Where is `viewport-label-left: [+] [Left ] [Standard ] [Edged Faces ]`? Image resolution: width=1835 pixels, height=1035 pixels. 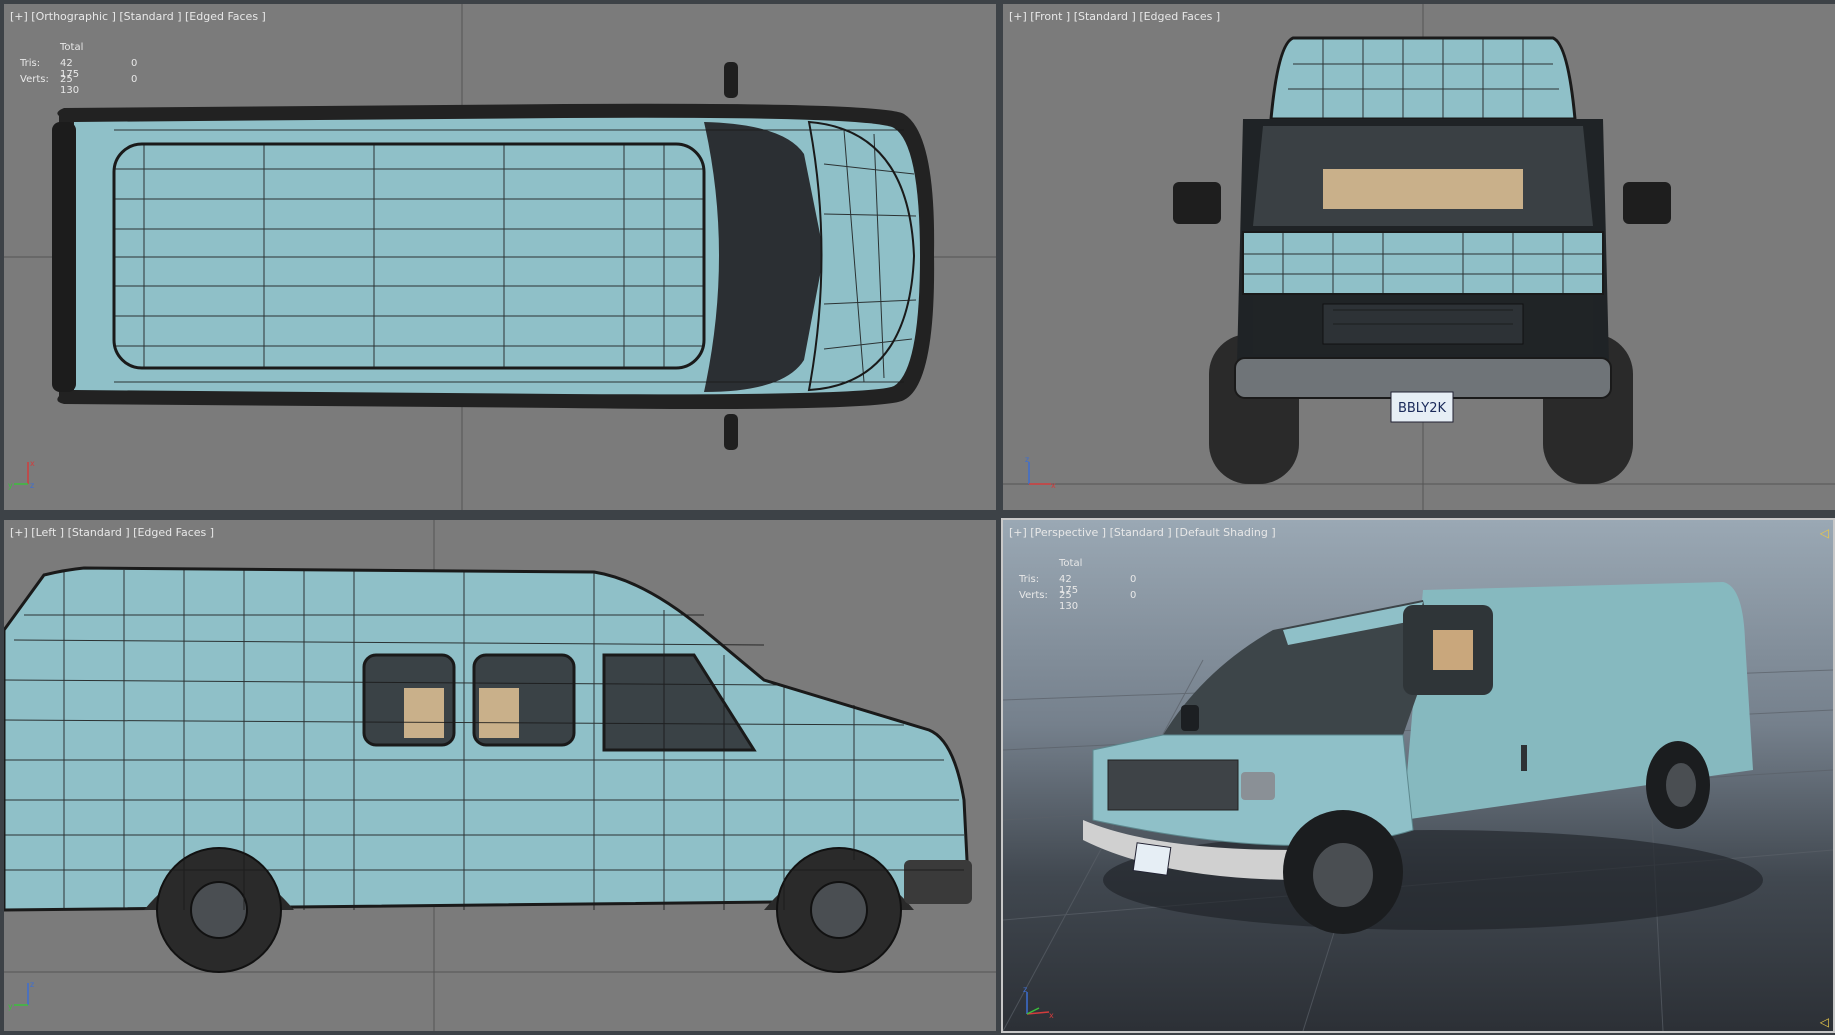 viewport-label-left: [+] [Left ] [Standard ] [Edged Faces ] is located at coordinates (112, 532).